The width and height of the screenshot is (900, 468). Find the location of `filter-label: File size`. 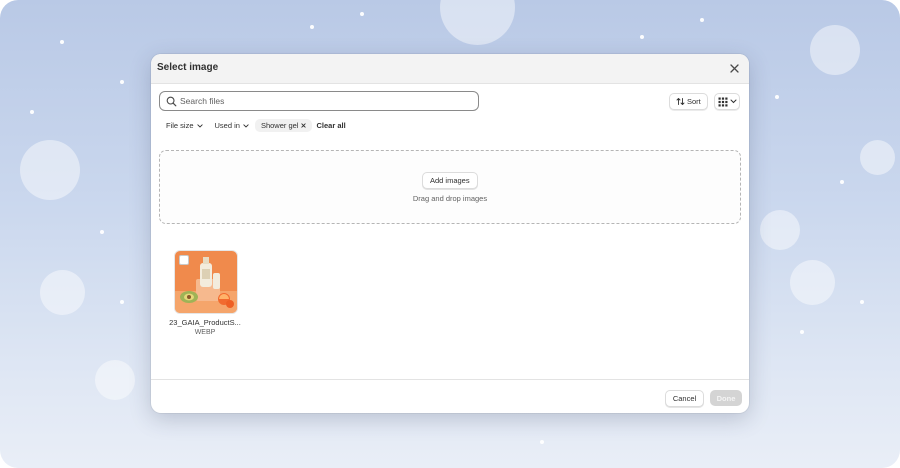

filter-label: File size is located at coordinates (180, 125).